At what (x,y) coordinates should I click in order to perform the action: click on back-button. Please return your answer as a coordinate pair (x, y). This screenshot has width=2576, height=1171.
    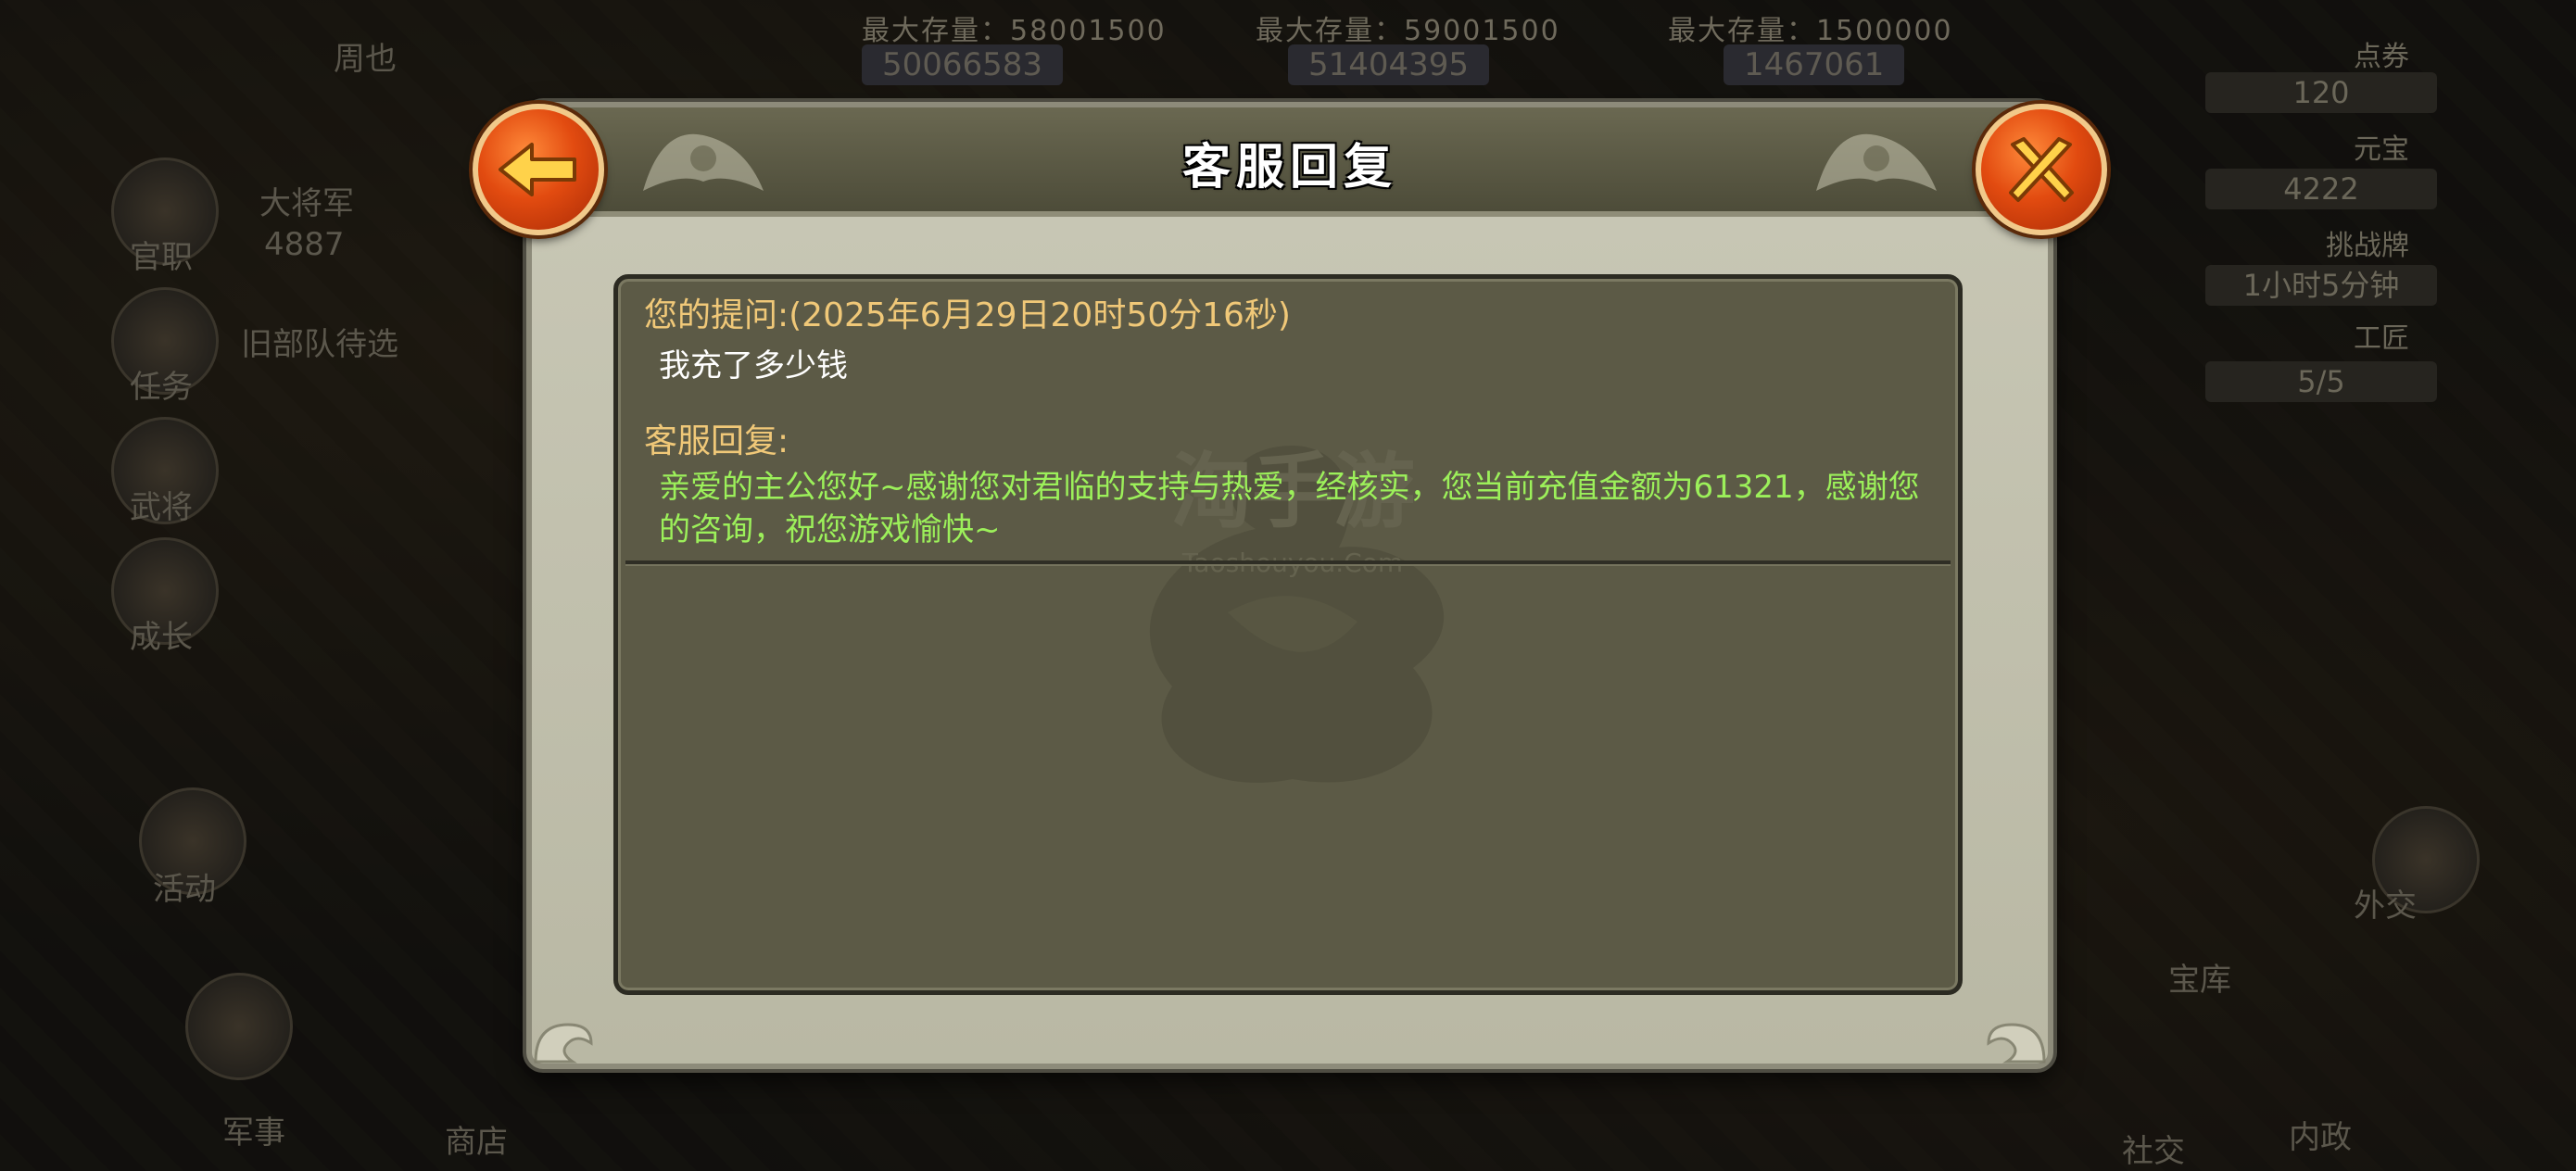
    Looking at the image, I should click on (538, 170).